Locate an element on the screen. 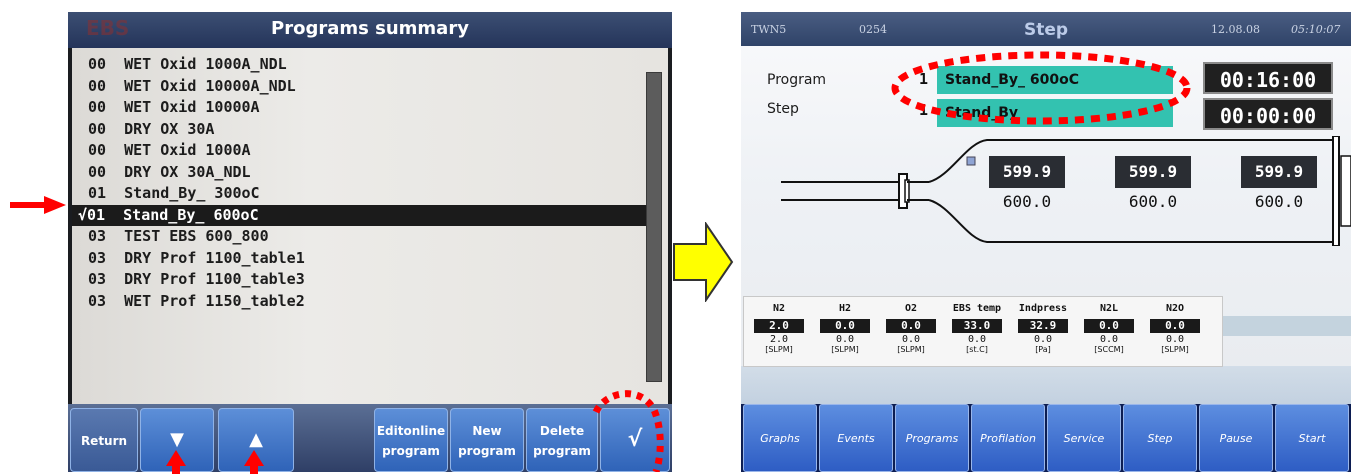 This screenshot has width=1351, height=474. gas-channel: N2O 0.0 0.0 [SLPM] is located at coordinates (1175, 326).